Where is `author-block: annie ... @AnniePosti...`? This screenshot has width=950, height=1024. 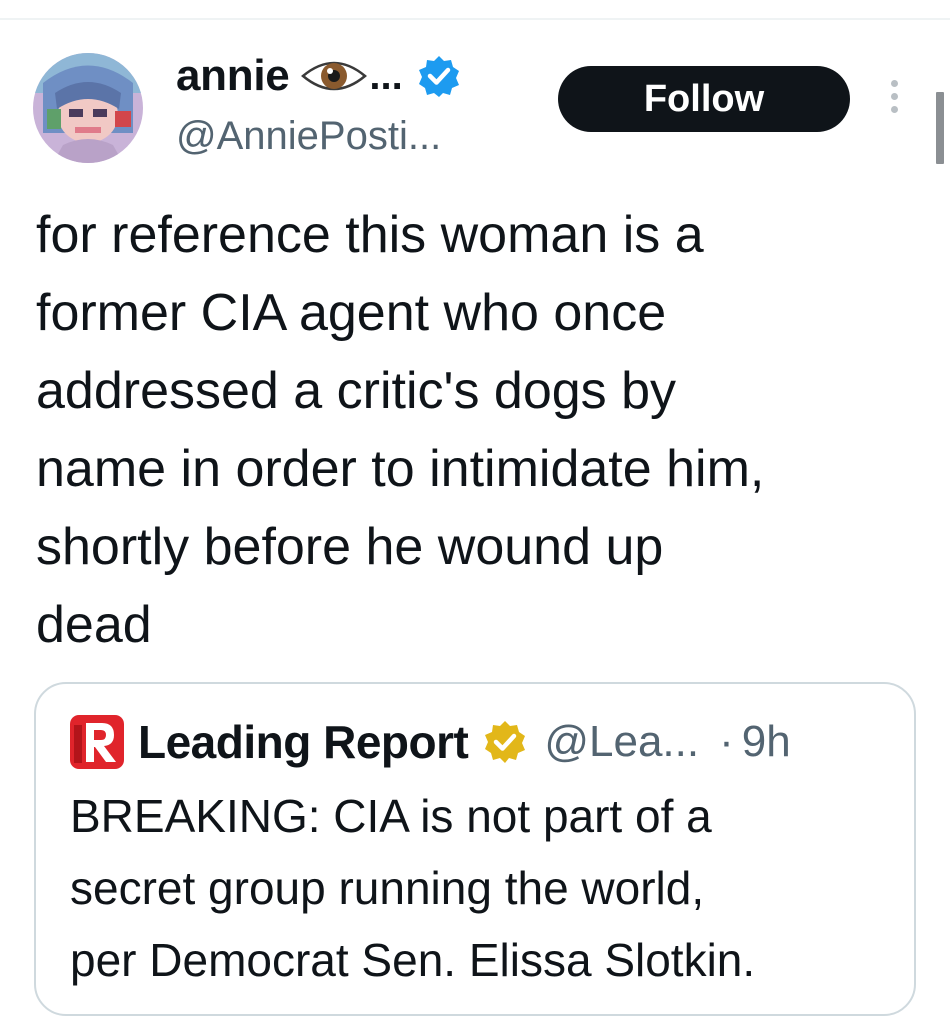 author-block: annie ... @AnniePosti... is located at coordinates (361, 106).